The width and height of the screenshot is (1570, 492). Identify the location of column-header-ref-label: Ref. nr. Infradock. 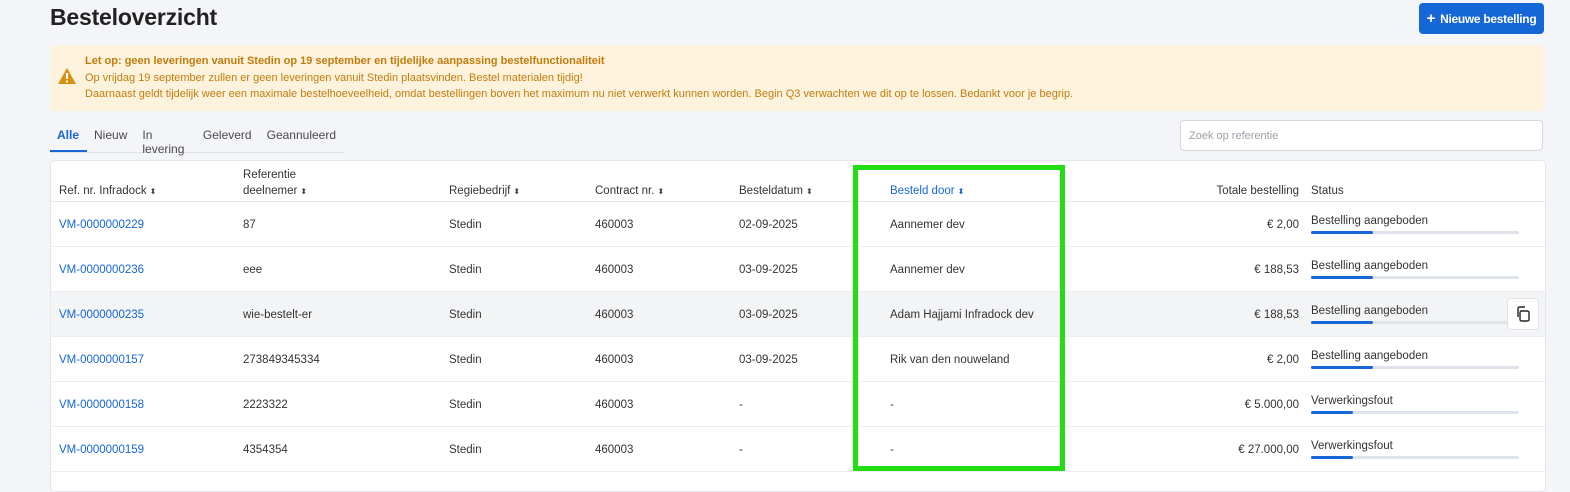
(103, 191).